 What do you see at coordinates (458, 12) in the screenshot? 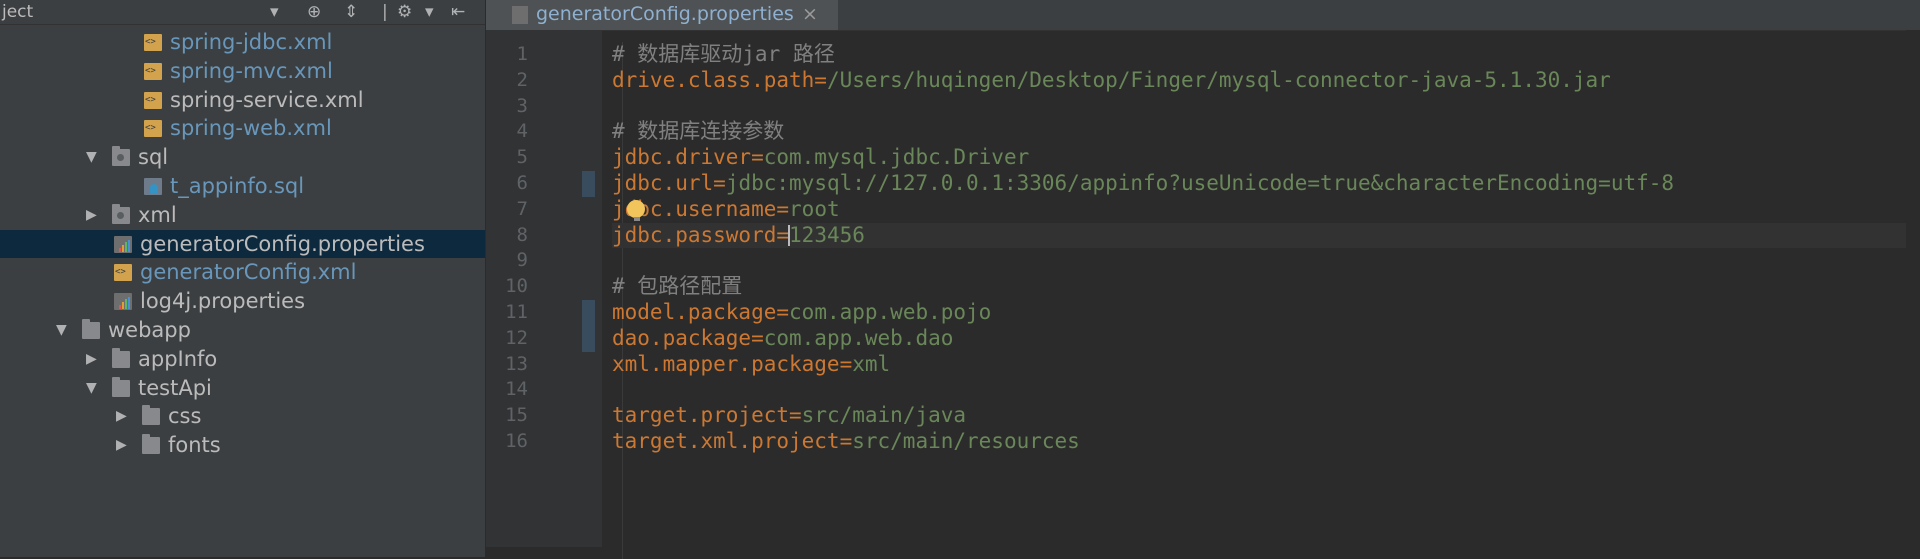
I see `hide-panel-icon: ⇤` at bounding box center [458, 12].